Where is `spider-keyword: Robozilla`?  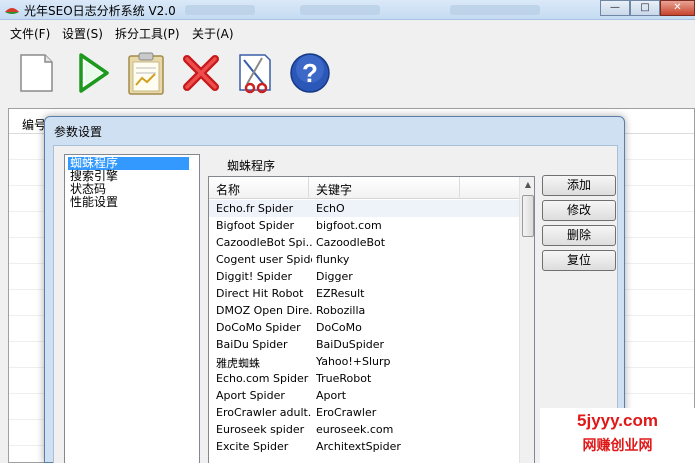
spider-keyword: Robozilla is located at coordinates (341, 310).